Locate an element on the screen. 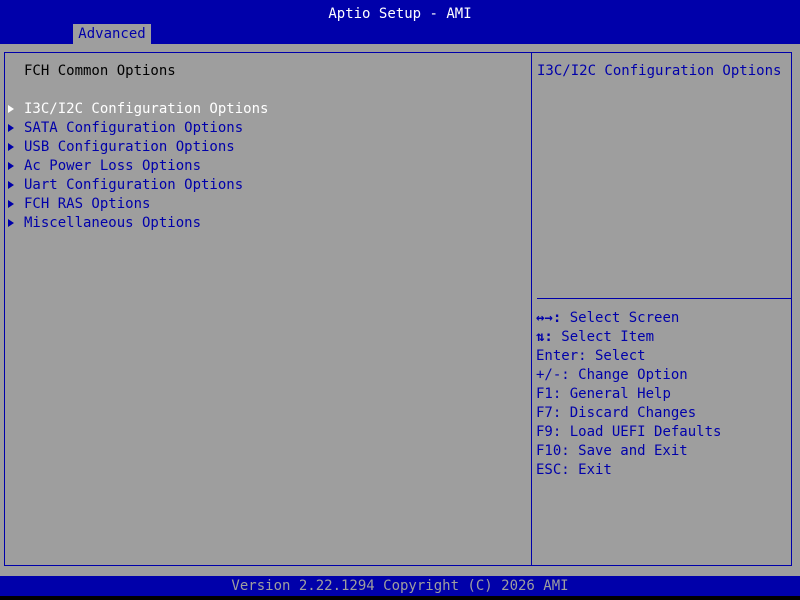 Image resolution: width=800 pixels, height=600 pixels. key-hint-select-item: ⇅: Select Item is located at coordinates (663, 337).